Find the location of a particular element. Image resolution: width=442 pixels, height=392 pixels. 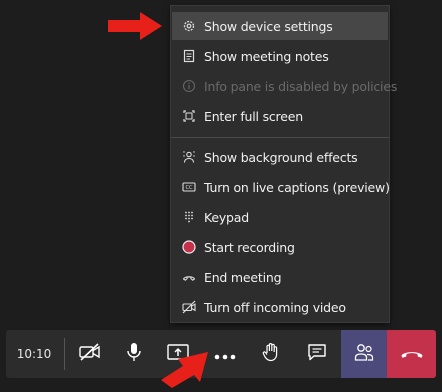

raise-hand-button is located at coordinates (271, 354).